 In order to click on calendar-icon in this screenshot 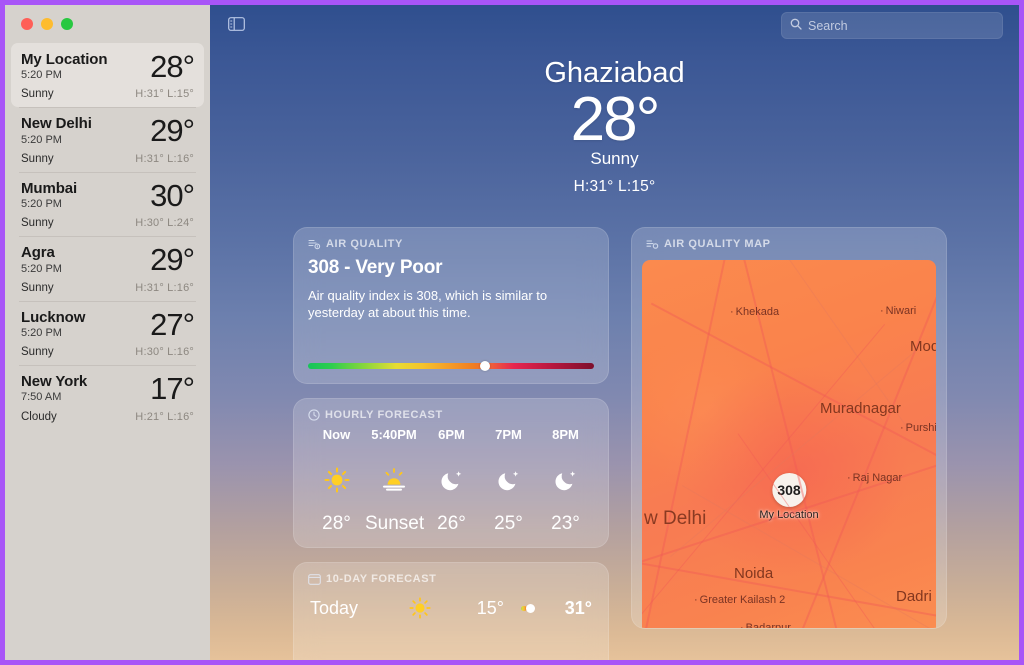, I will do `click(314, 579)`.